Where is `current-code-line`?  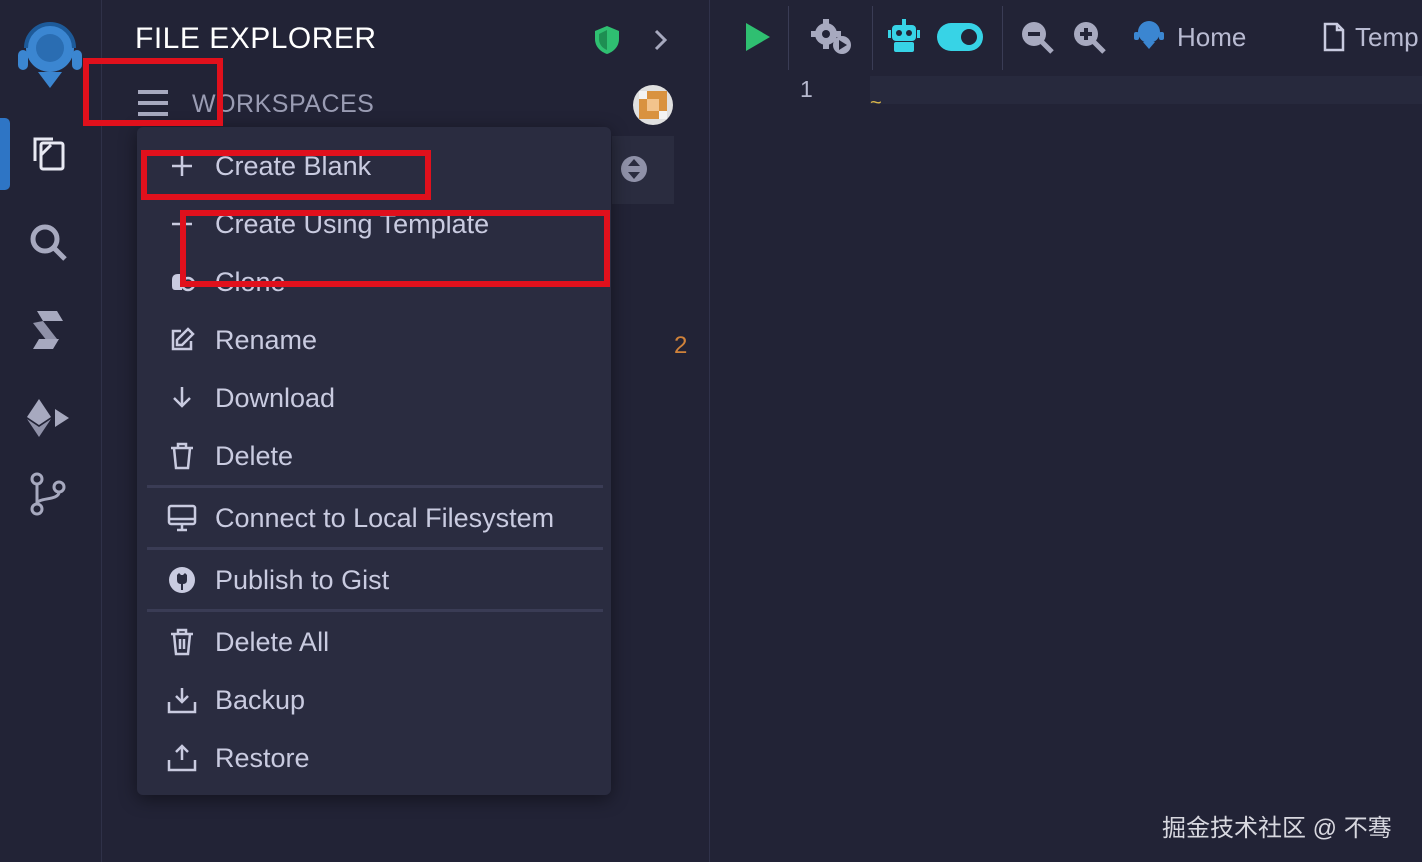
current-code-line is located at coordinates (1146, 90).